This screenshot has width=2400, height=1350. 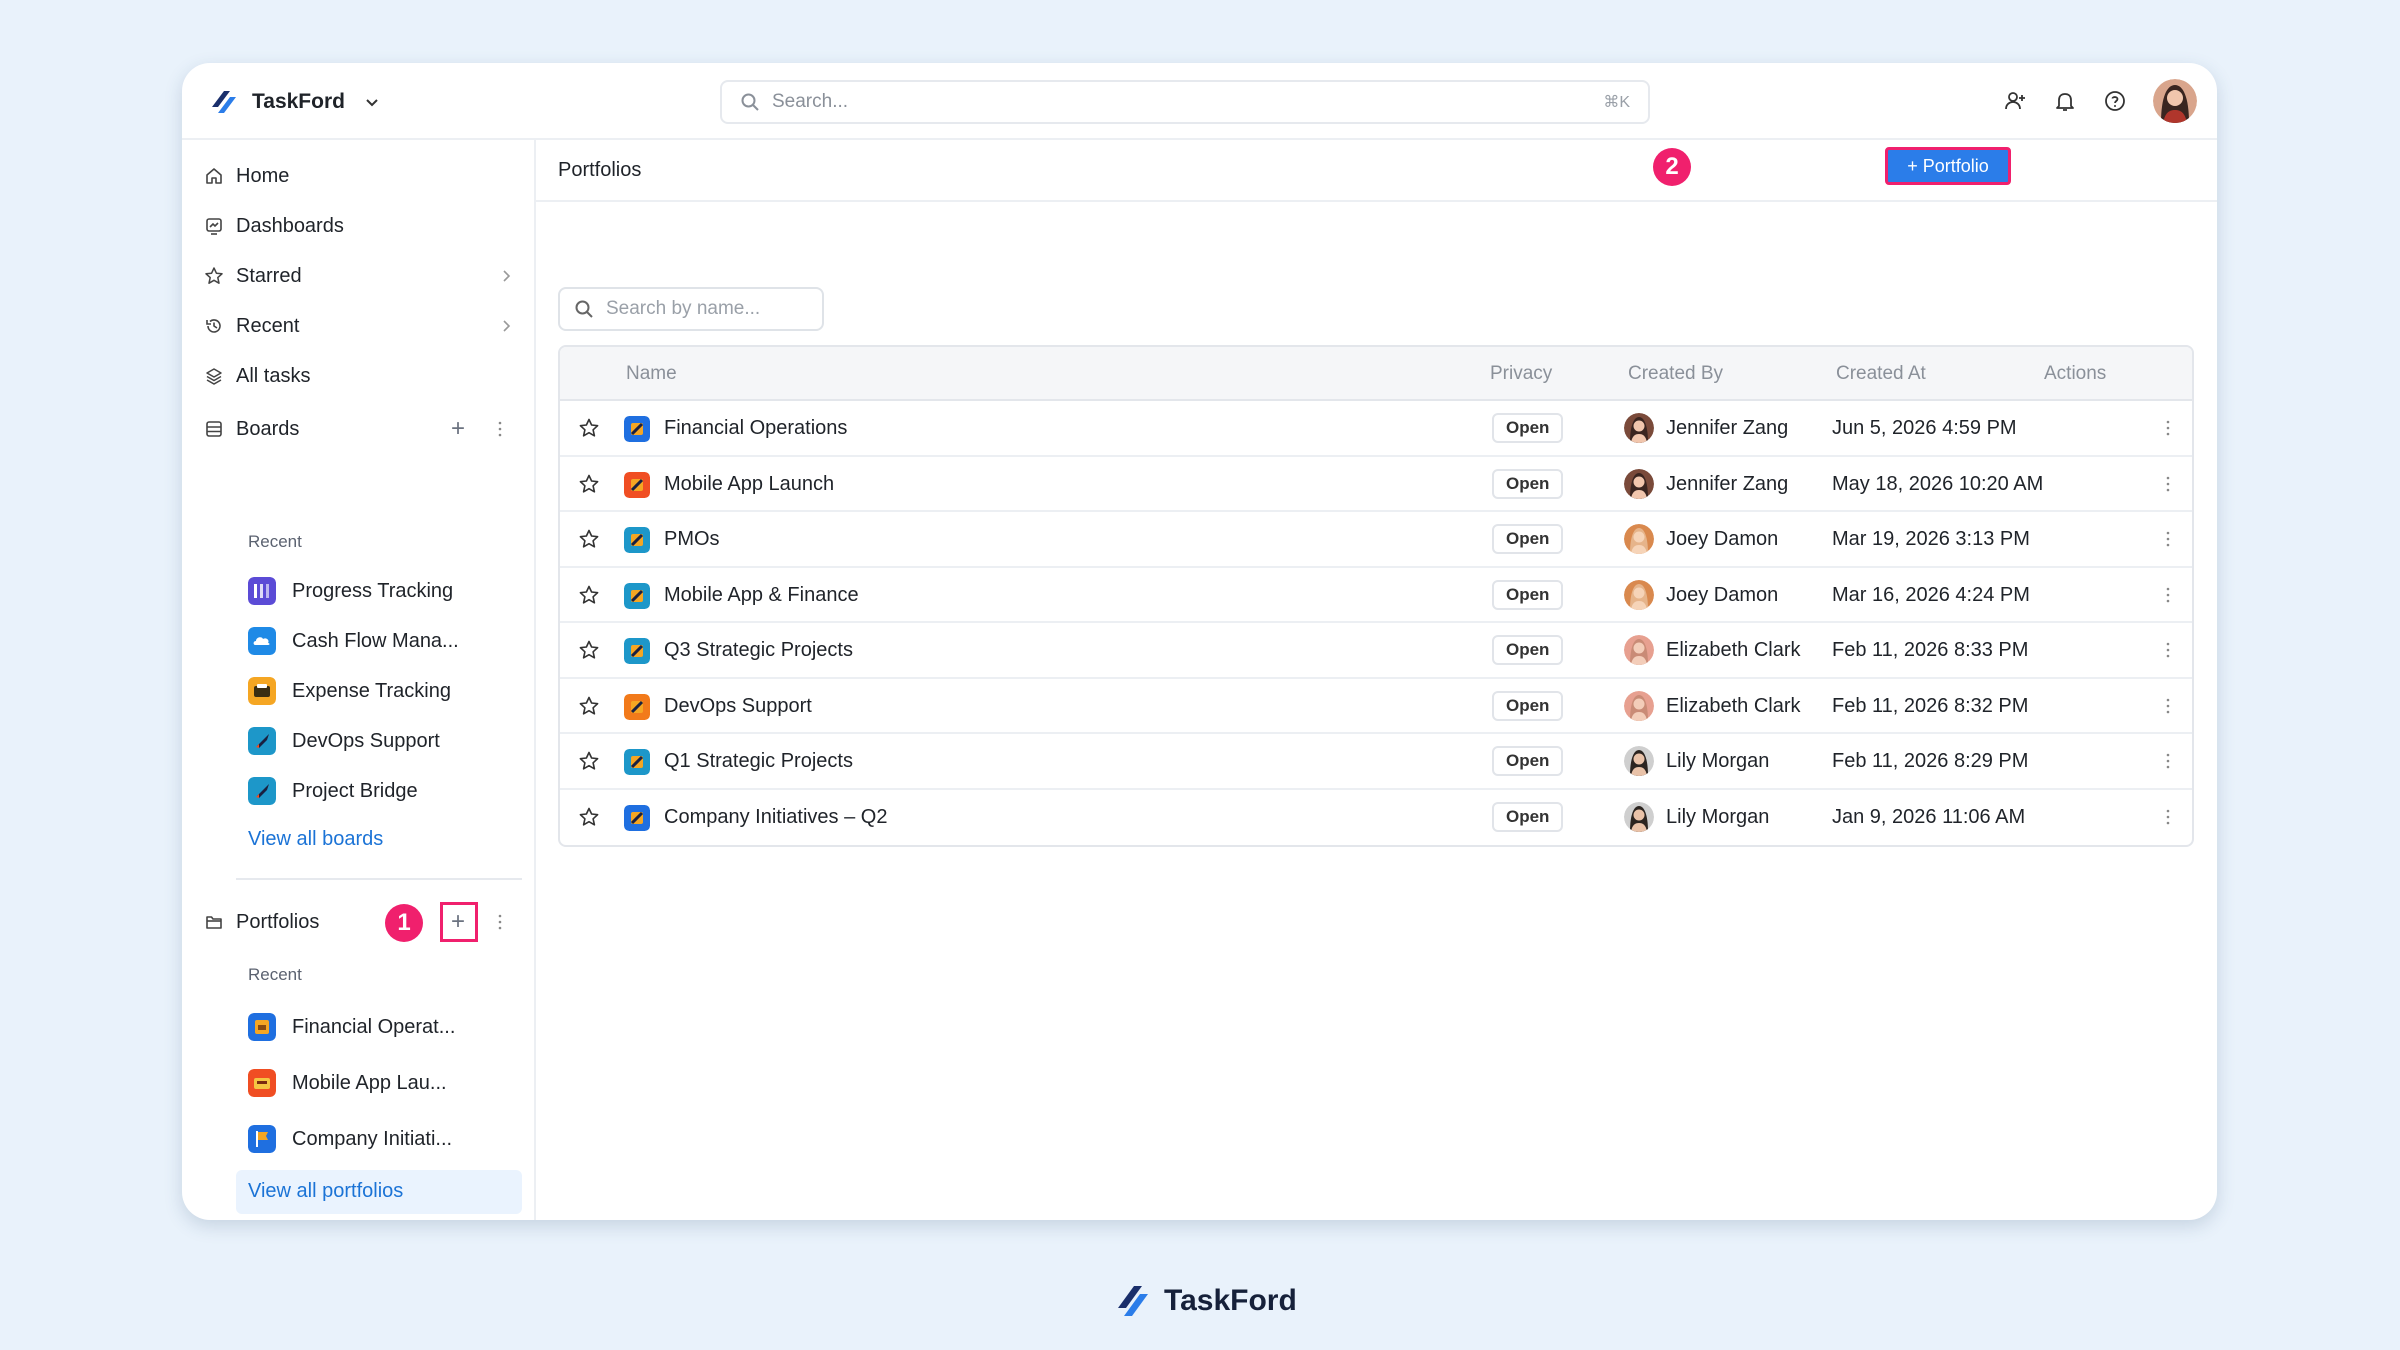 I want to click on portfolio-name: Mobile App & Finance, so click(x=761, y=595).